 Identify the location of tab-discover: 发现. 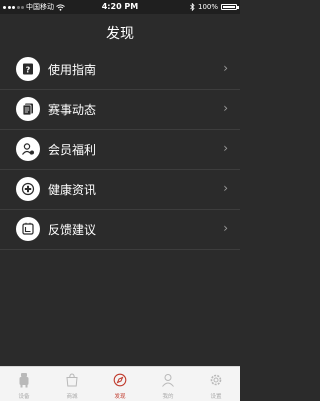
(120, 384).